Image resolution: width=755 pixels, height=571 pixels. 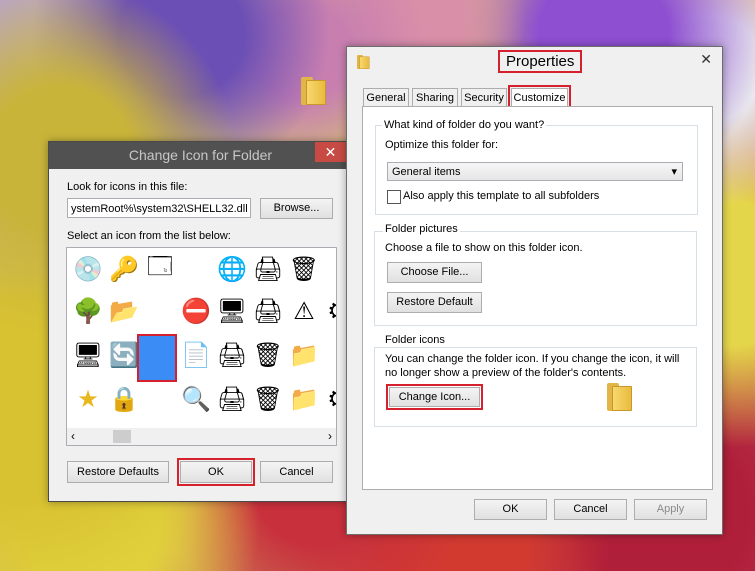 I want to click on scrollbar-thumb, so click(x=122, y=436).